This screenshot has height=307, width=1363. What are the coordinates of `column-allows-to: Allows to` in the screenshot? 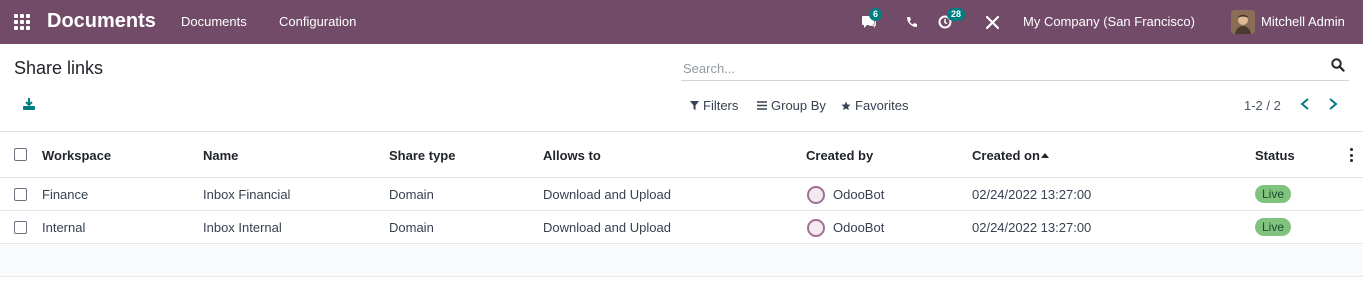 It's located at (572, 155).